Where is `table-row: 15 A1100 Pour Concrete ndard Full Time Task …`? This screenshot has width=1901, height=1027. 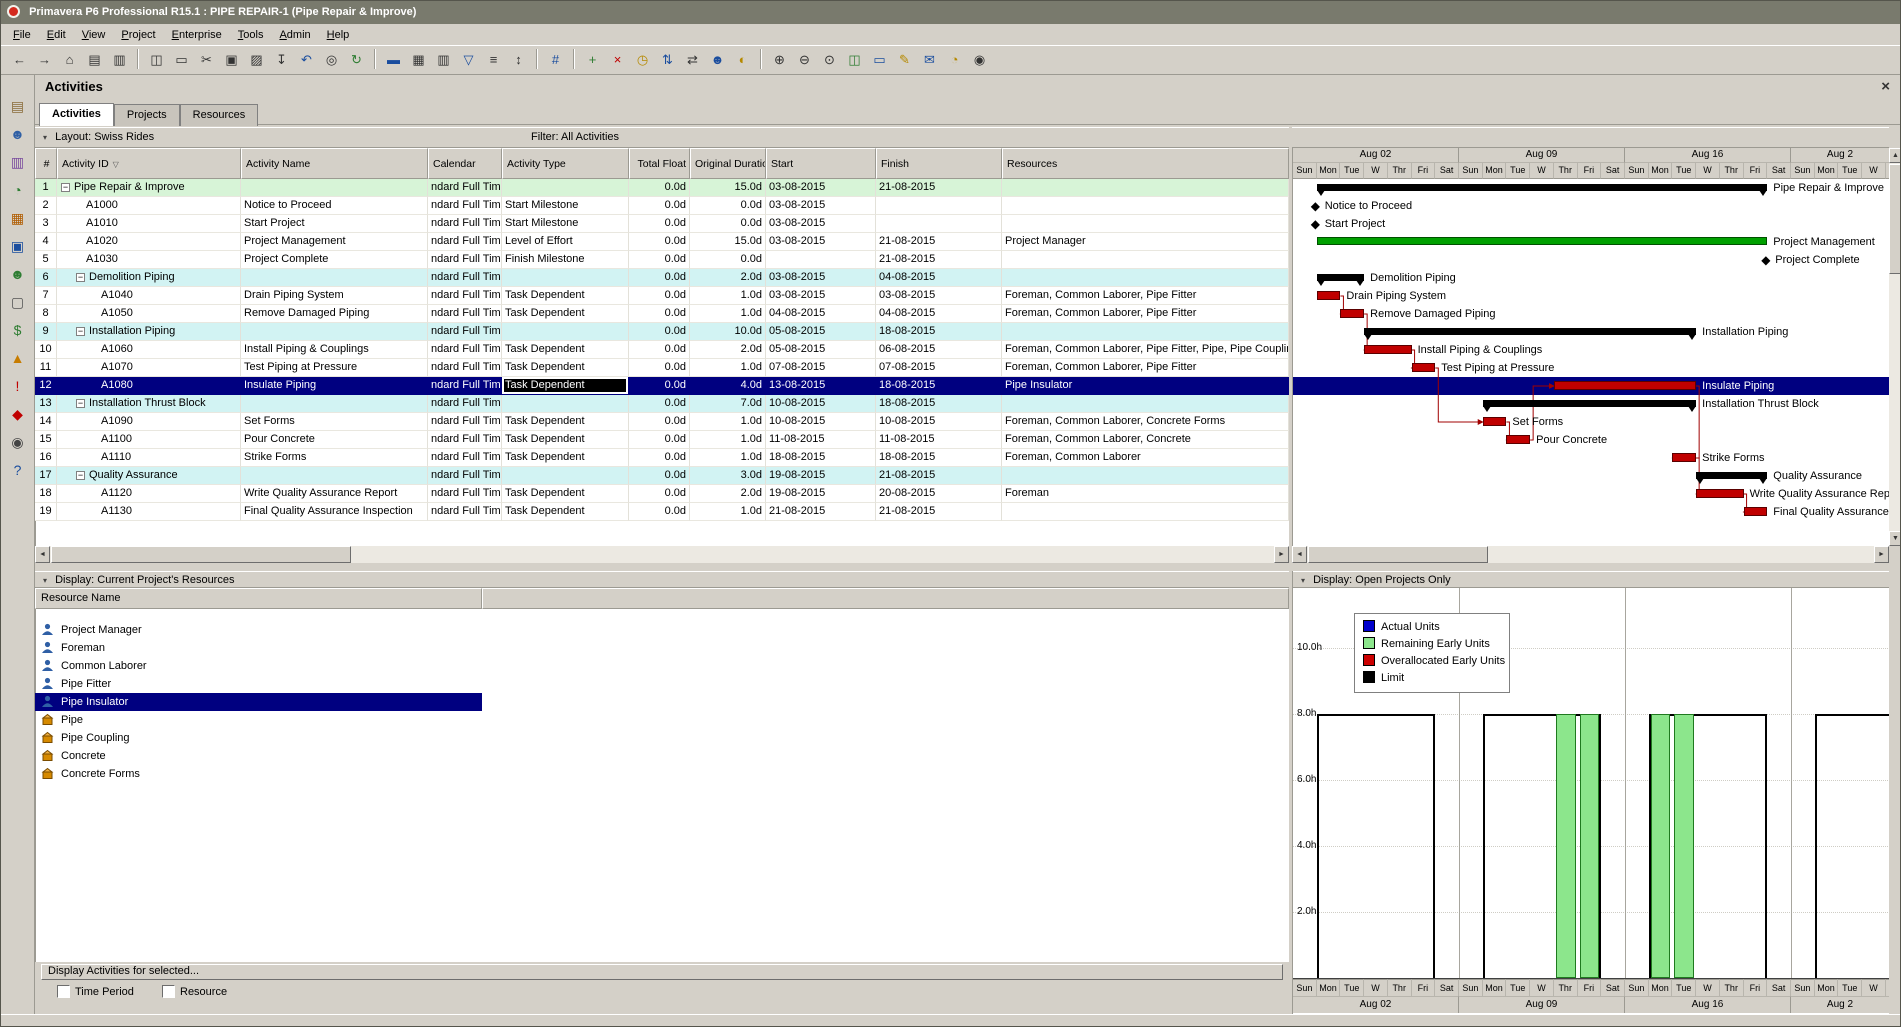
table-row: 15 A1100 Pour Concrete ndard Full Time Task … is located at coordinates (662, 440).